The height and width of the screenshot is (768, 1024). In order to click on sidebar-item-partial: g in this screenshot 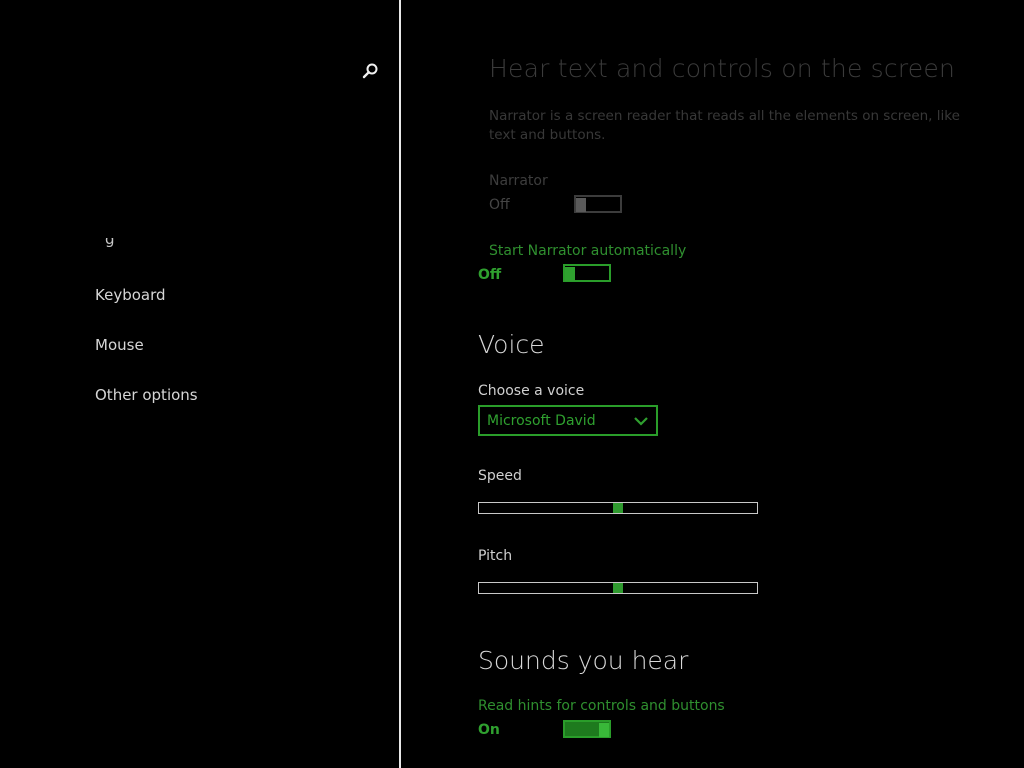, I will do `click(110, 245)`.